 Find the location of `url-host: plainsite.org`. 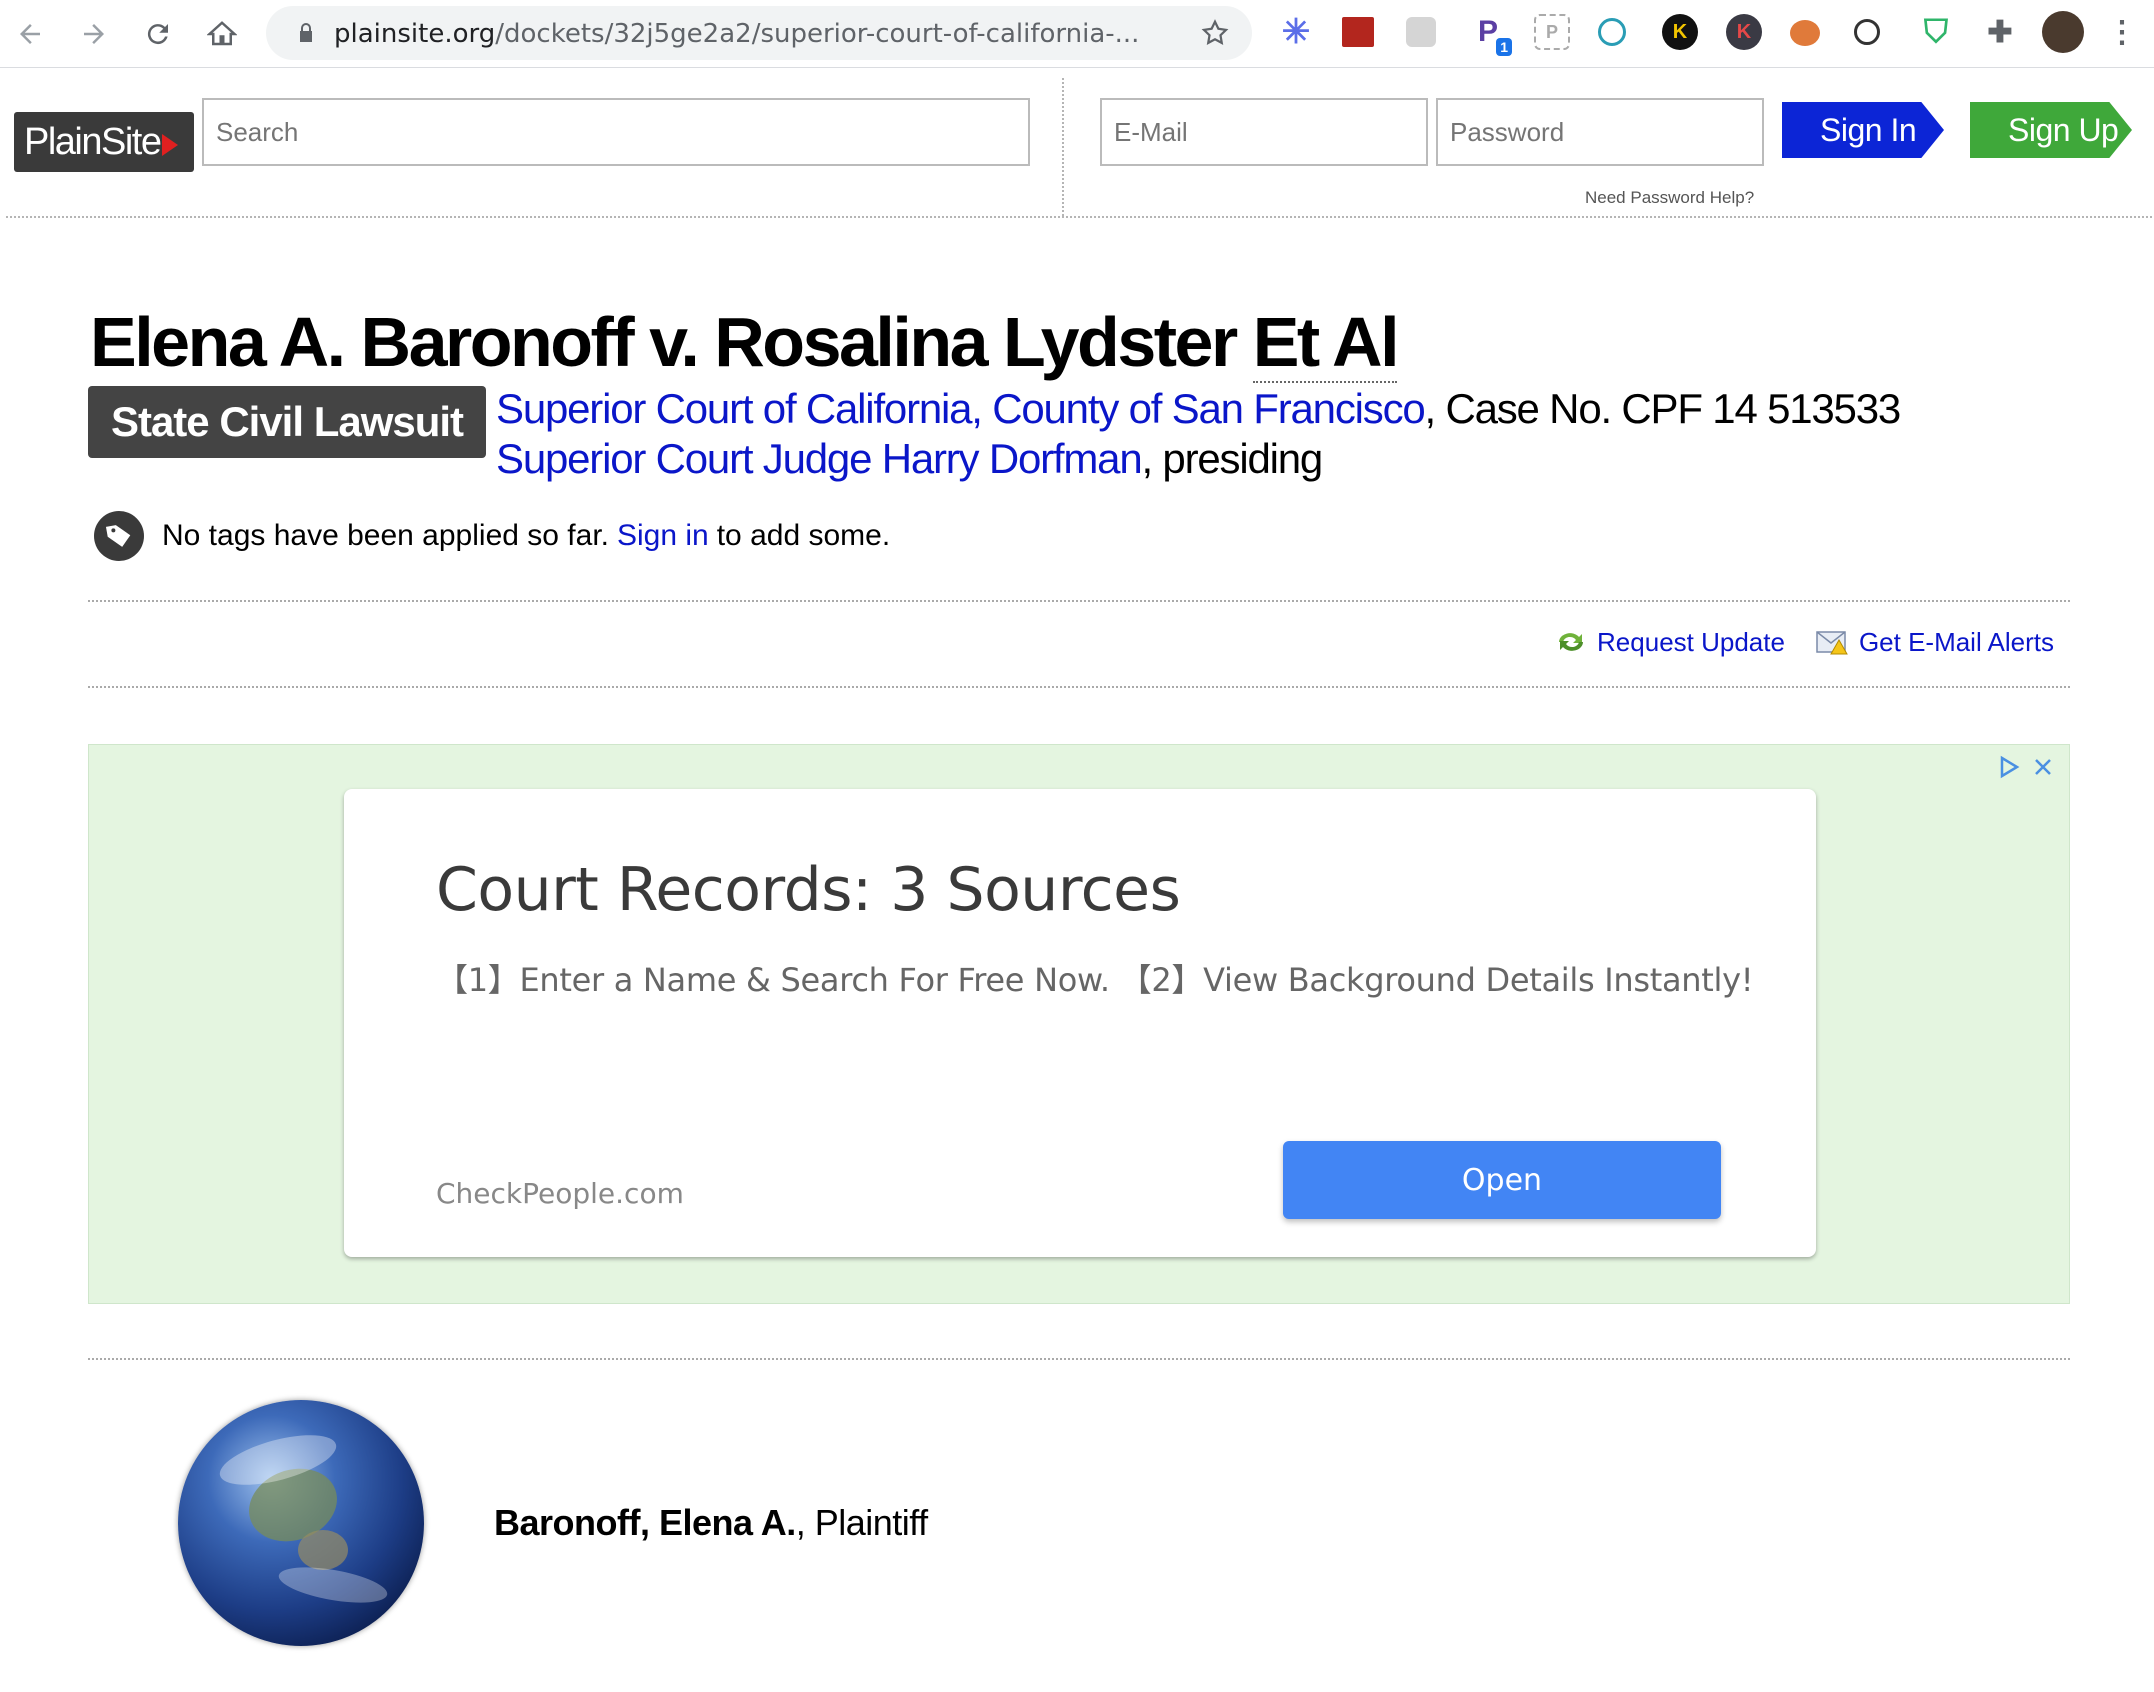

url-host: plainsite.org is located at coordinates (415, 34).